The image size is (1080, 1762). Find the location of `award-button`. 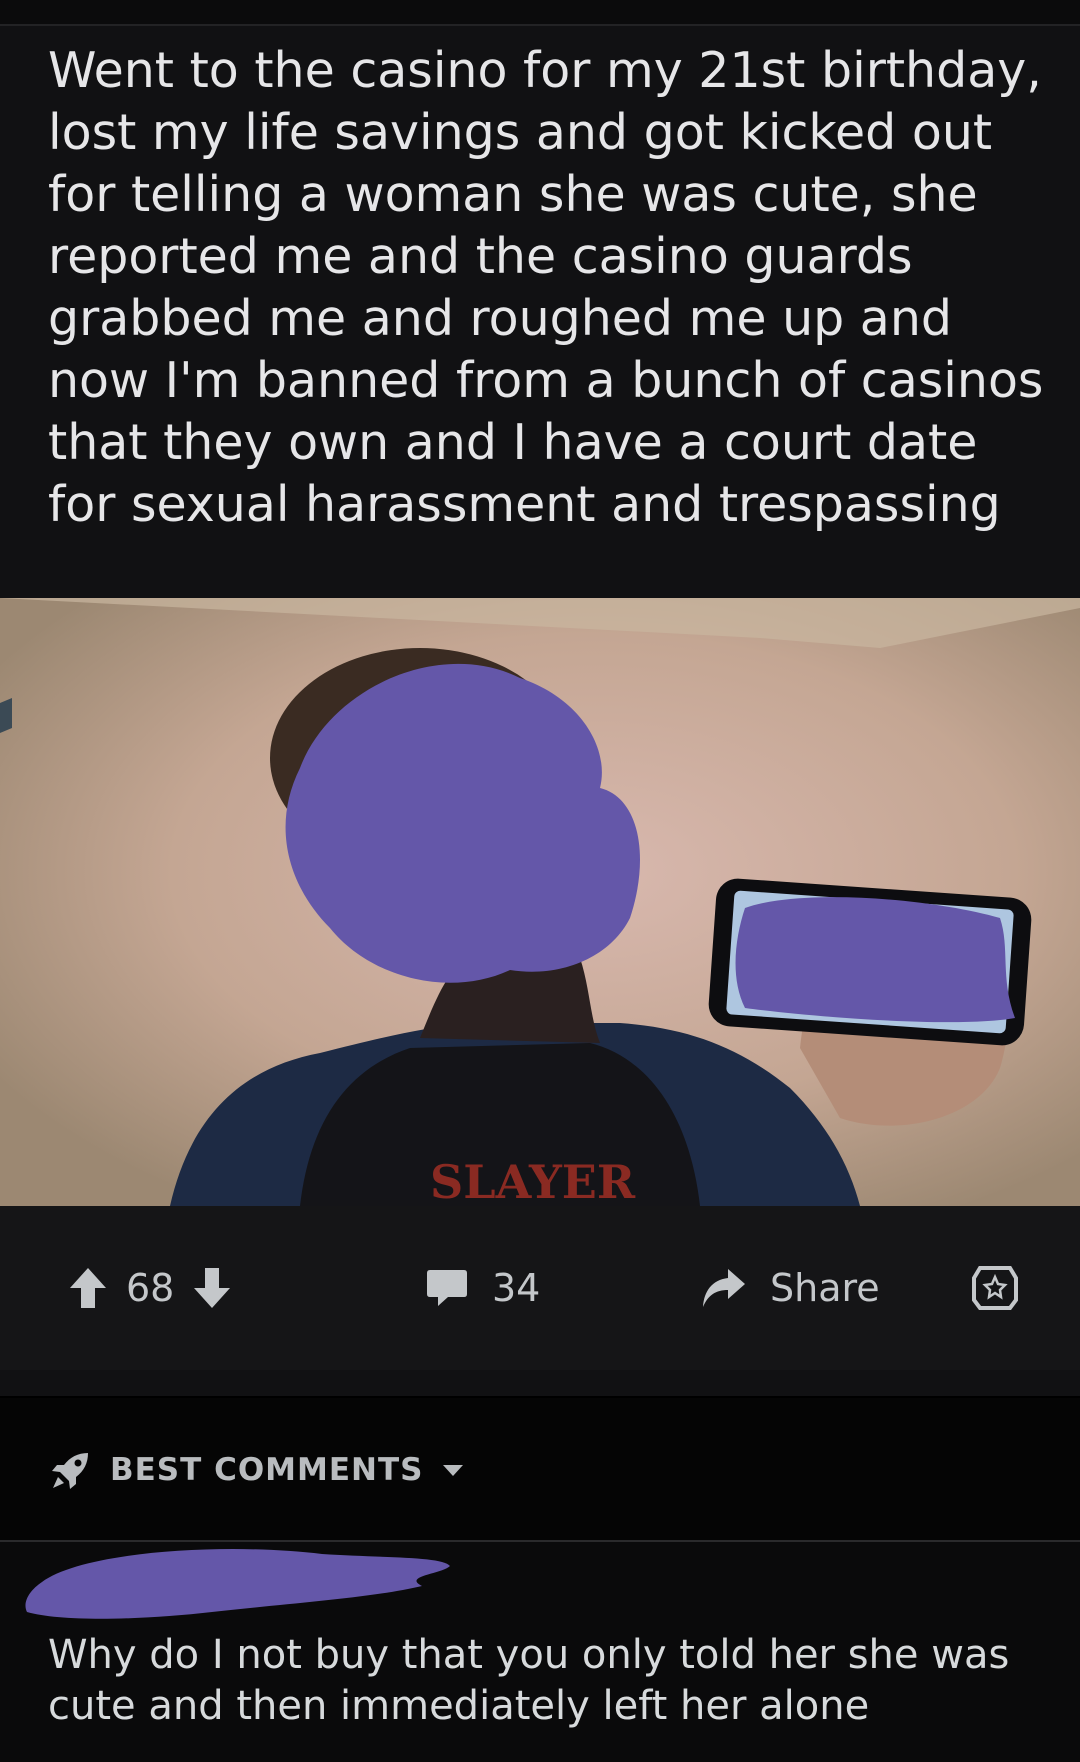

award-button is located at coordinates (995, 1288).